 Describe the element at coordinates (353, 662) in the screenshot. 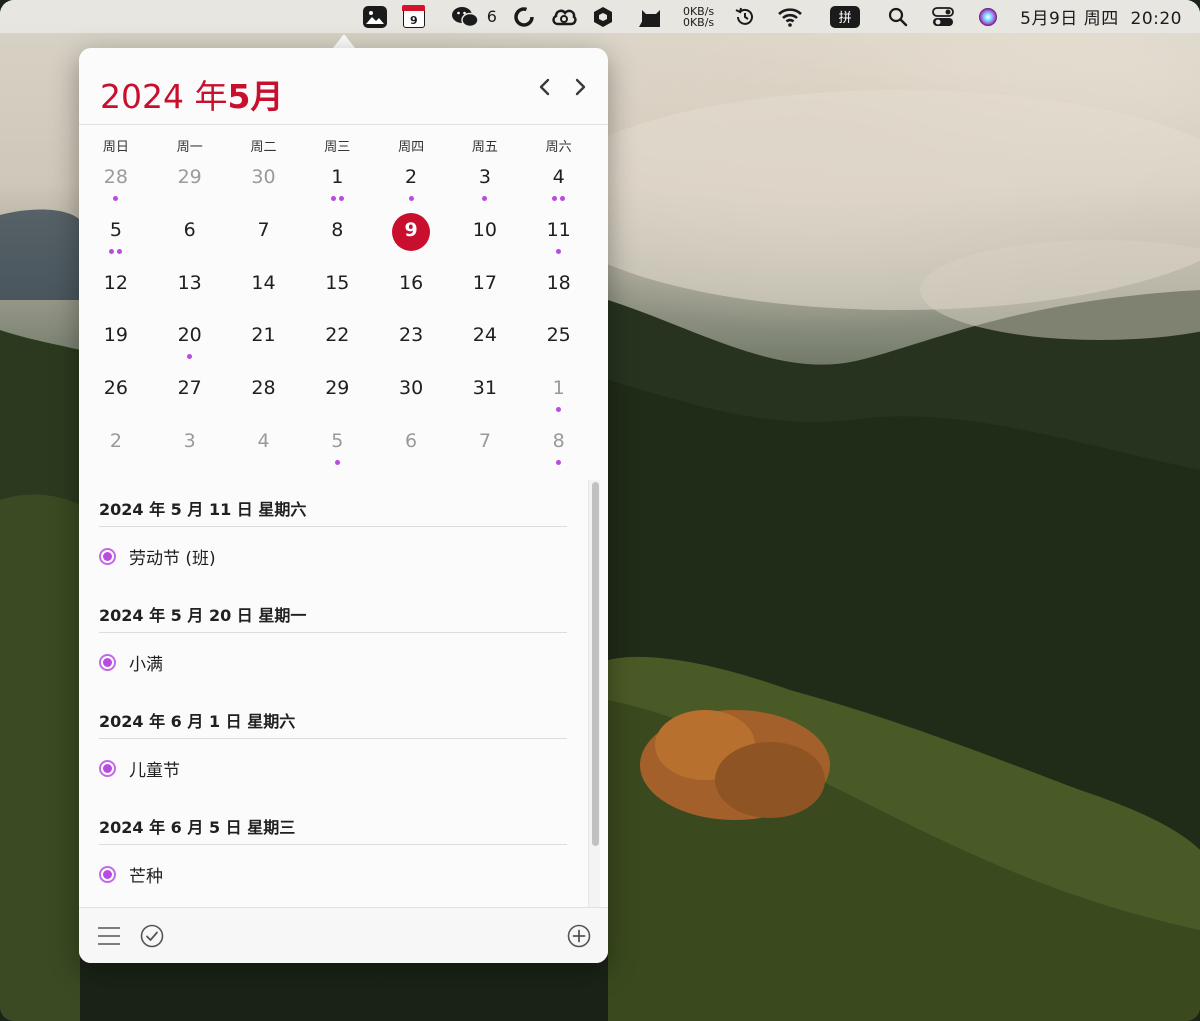

I see `event-item: 小满` at that location.